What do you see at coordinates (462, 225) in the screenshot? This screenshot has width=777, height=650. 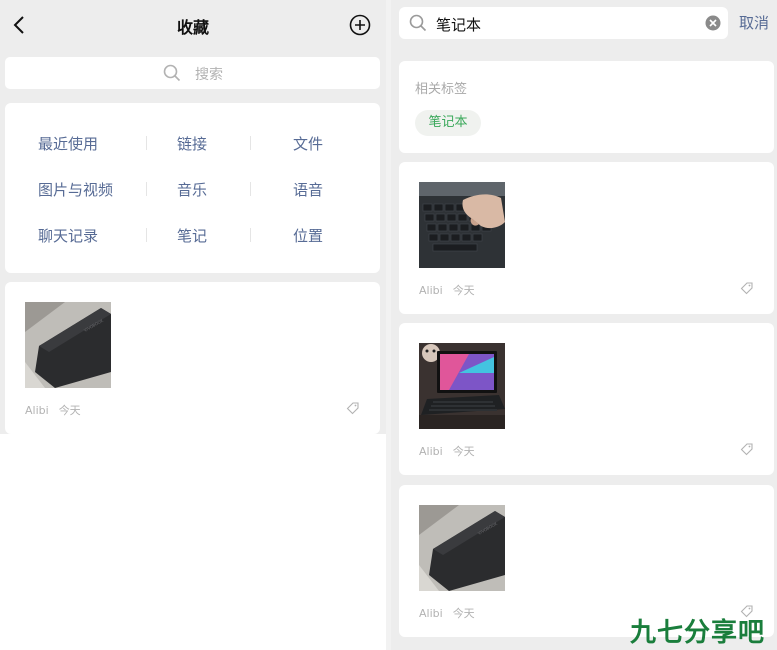 I see `keyboard-image` at bounding box center [462, 225].